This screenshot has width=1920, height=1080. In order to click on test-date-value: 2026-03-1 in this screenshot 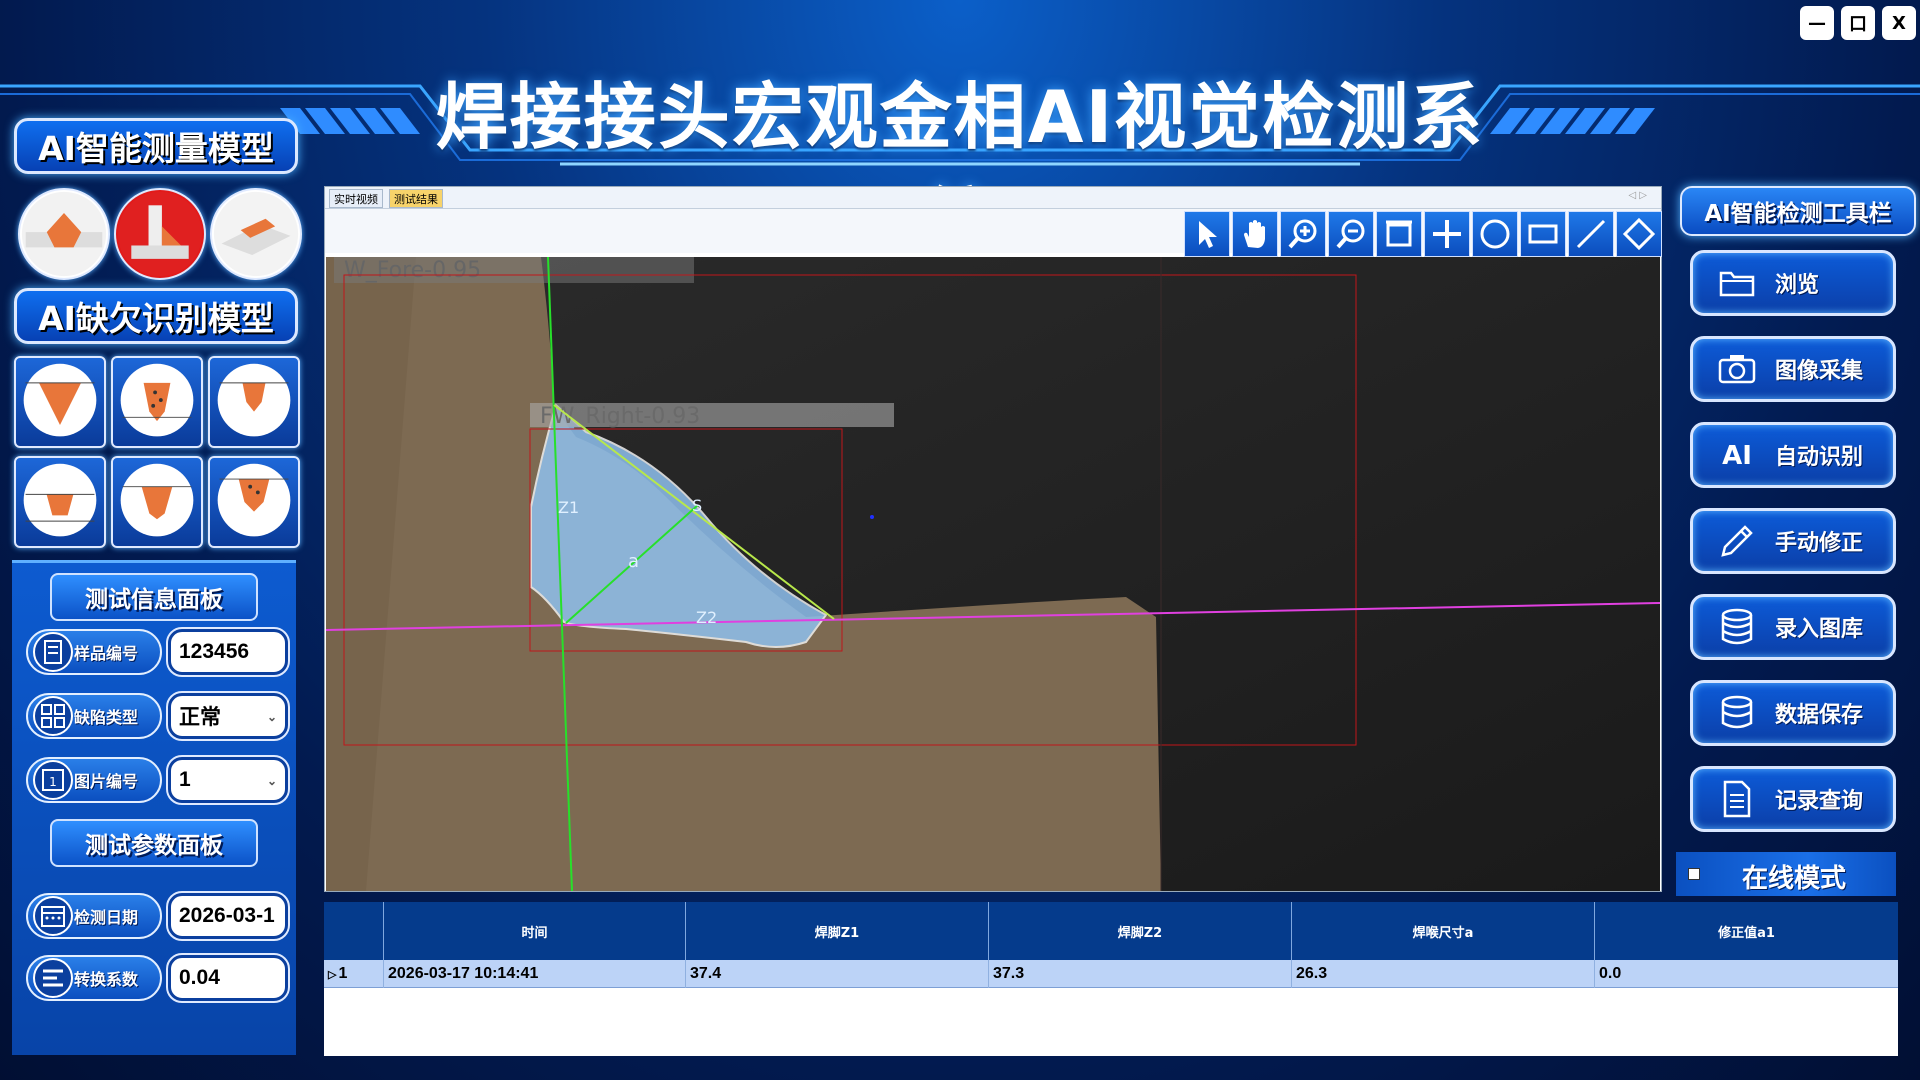, I will do `click(227, 915)`.